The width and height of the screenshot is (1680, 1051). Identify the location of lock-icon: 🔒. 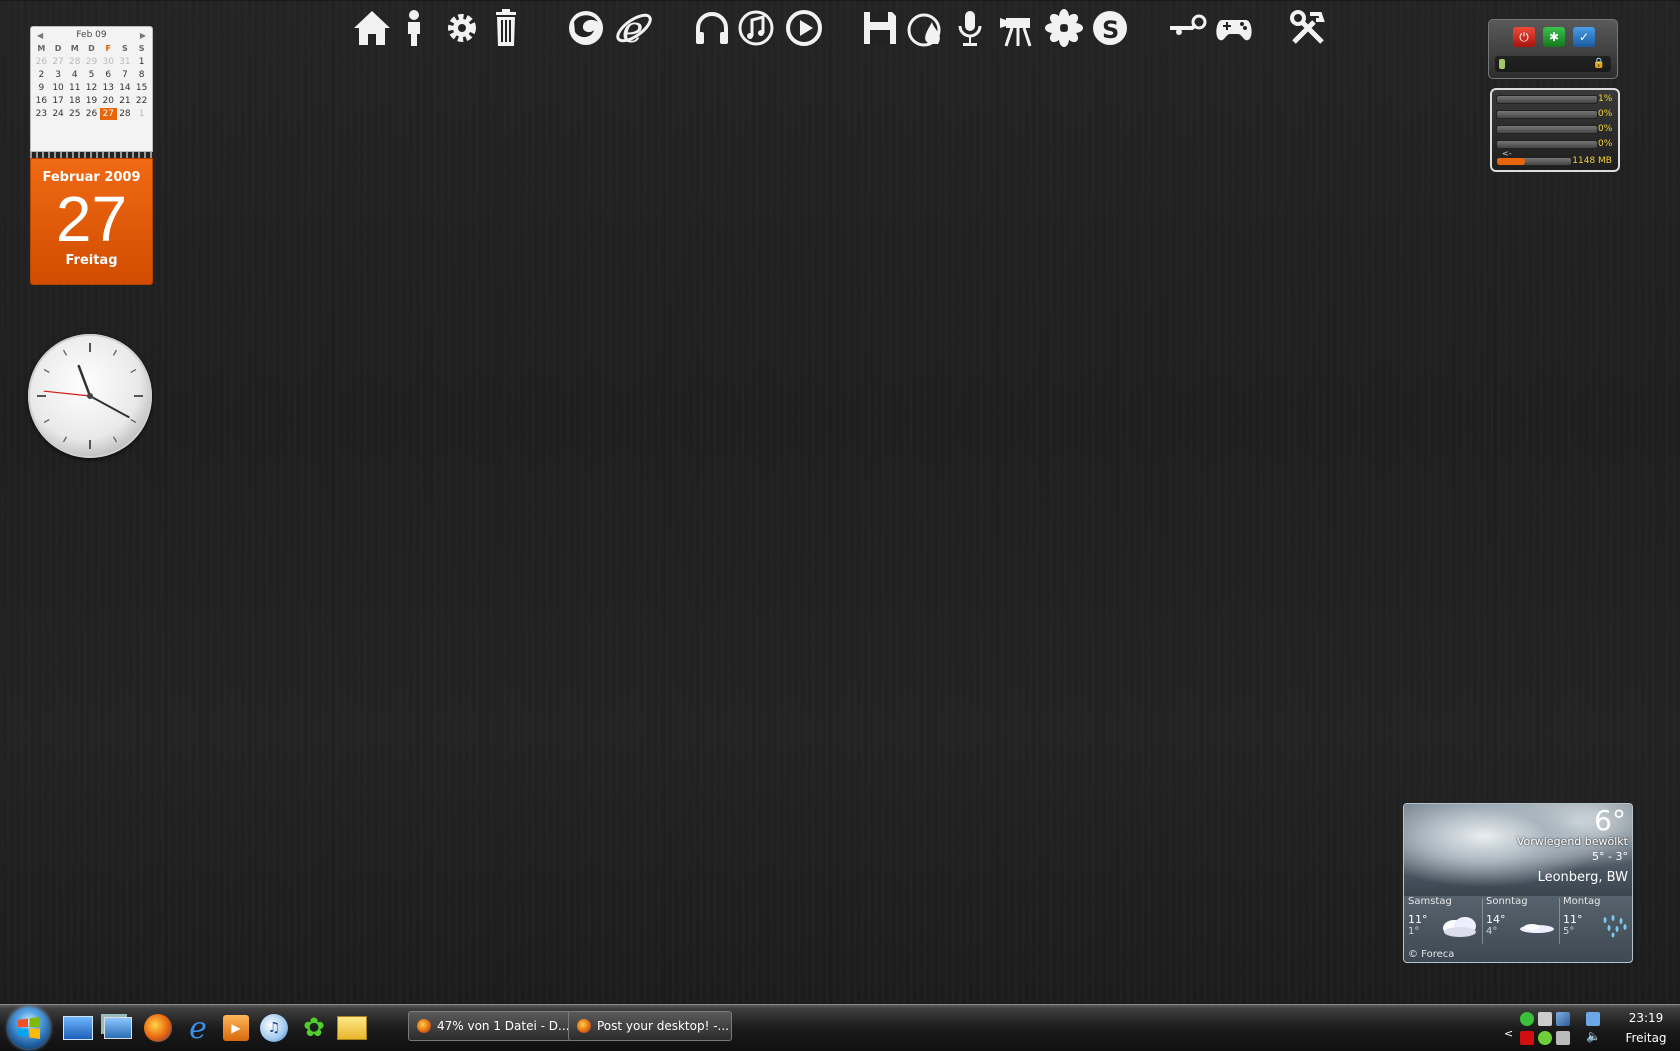
(1599, 63).